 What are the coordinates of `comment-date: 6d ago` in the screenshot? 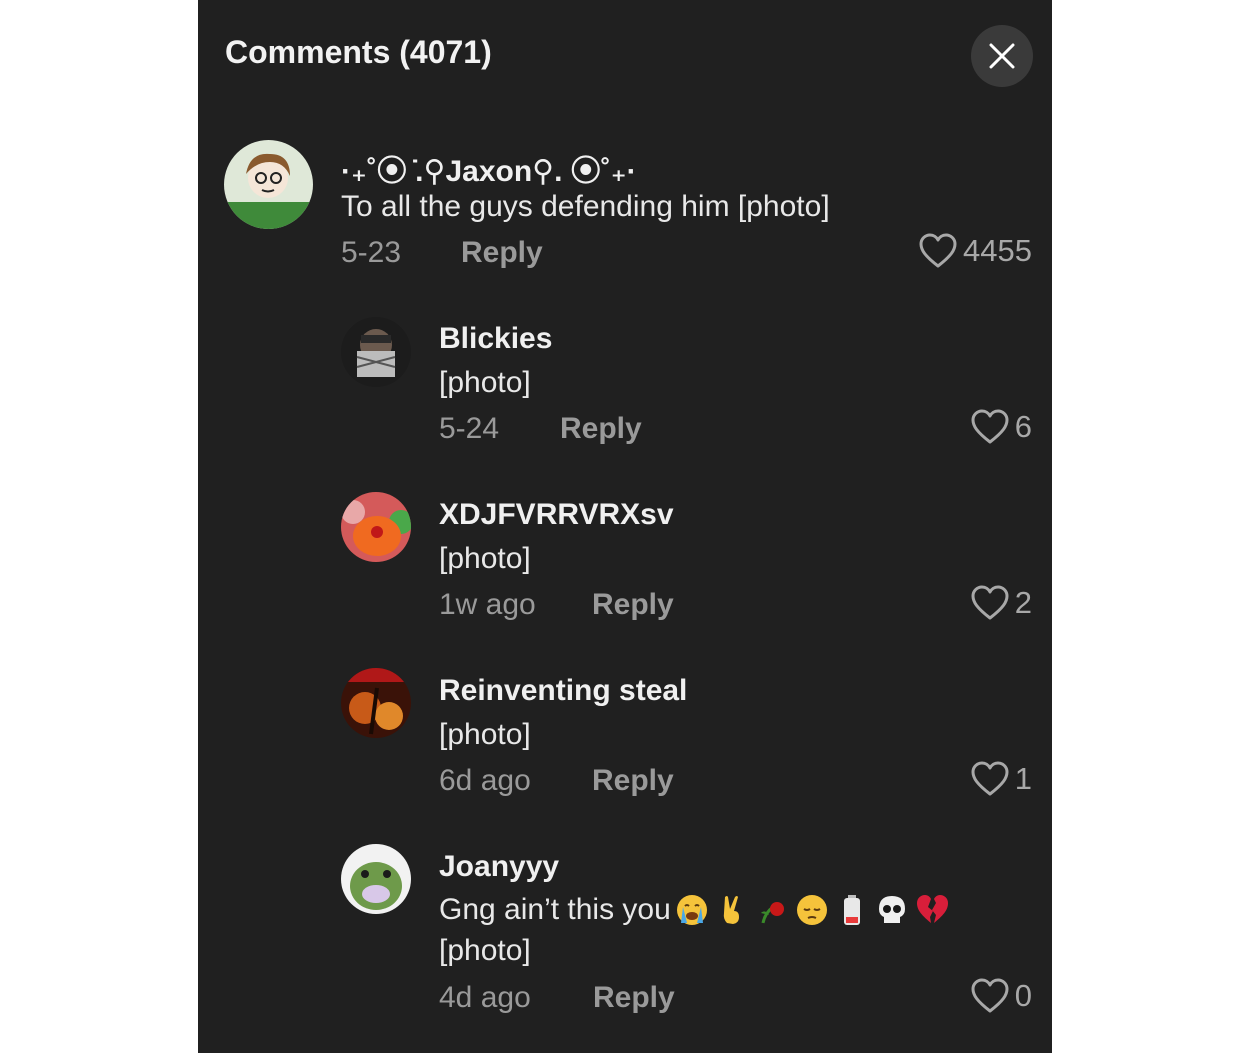 It's located at (485, 780).